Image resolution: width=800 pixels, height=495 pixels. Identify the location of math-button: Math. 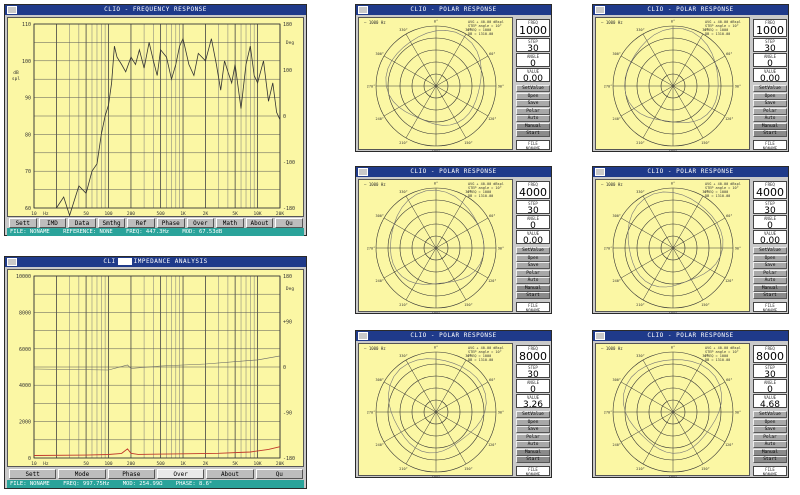
(230, 223).